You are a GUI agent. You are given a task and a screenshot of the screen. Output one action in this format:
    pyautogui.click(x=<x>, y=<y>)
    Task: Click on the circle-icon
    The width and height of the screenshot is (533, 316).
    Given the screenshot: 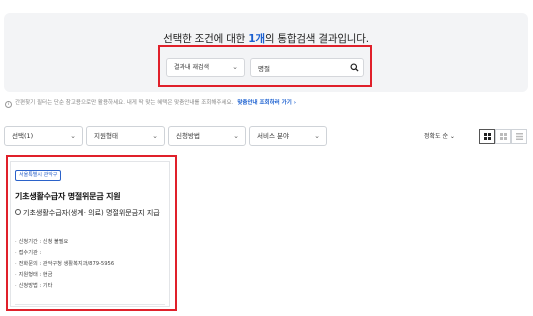 What is the action you would take?
    pyautogui.click(x=18, y=212)
    